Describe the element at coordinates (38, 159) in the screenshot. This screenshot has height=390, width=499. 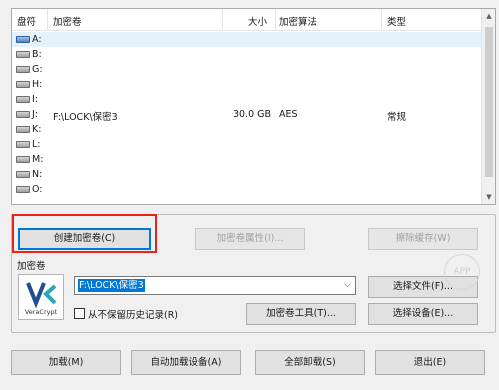
I see `cell-drive: M:` at that location.